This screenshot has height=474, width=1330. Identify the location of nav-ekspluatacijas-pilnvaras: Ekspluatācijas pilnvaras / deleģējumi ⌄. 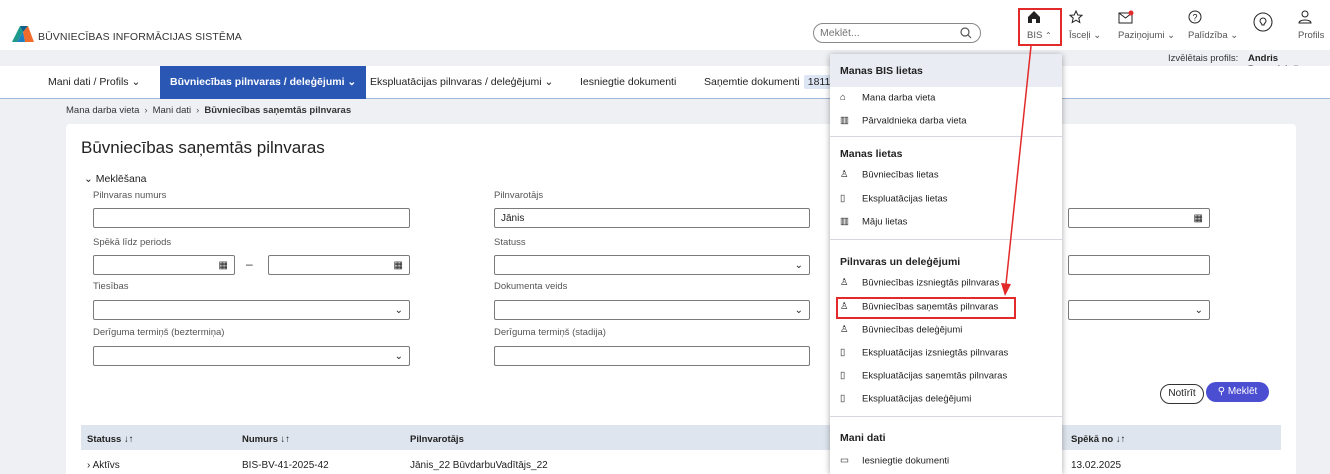
(461, 82).